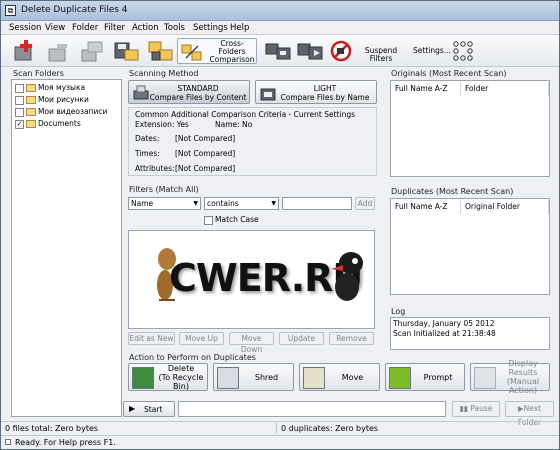  What do you see at coordinates (529, 414) in the screenshot?
I see `next-folder-button: ▶Next Folder` at bounding box center [529, 414].